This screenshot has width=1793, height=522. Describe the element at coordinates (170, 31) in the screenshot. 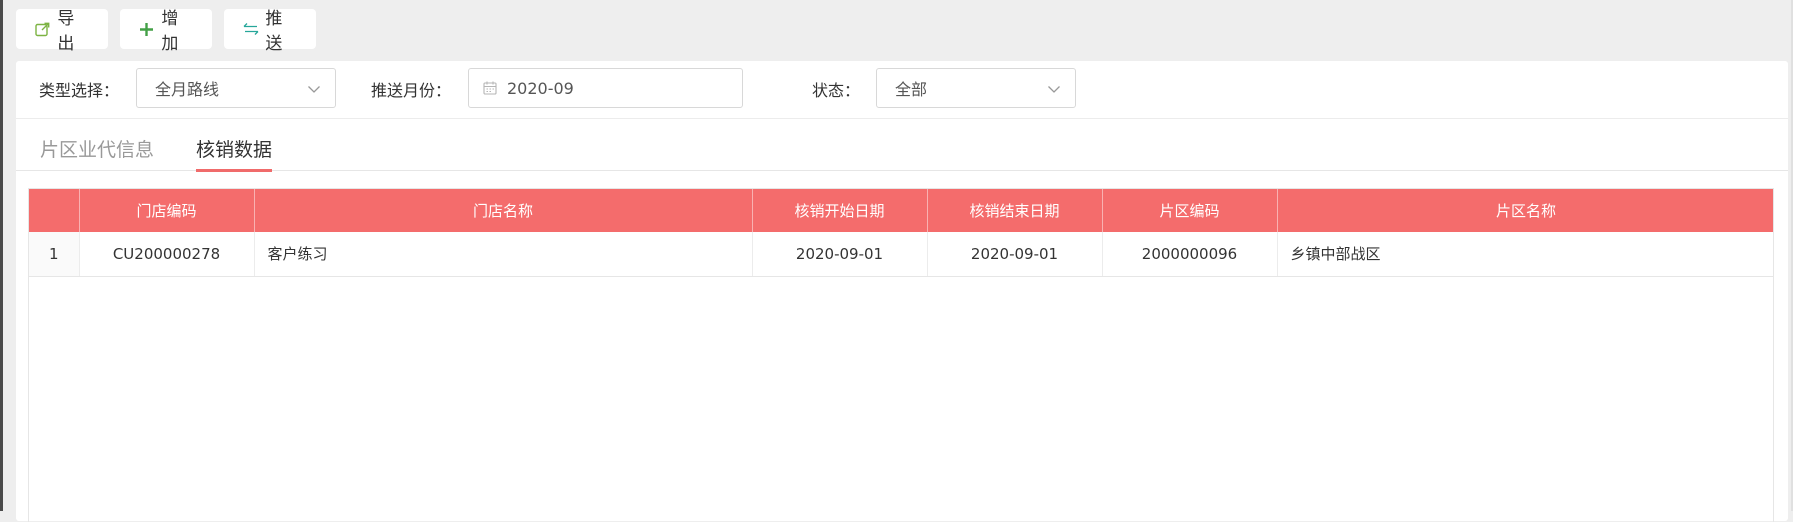

I see `add-label: 增加` at that location.